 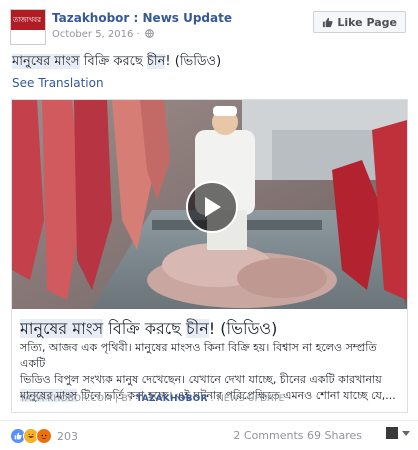 I want to click on link-title-part-2: বিক্রি করছে, so click(x=145, y=328).